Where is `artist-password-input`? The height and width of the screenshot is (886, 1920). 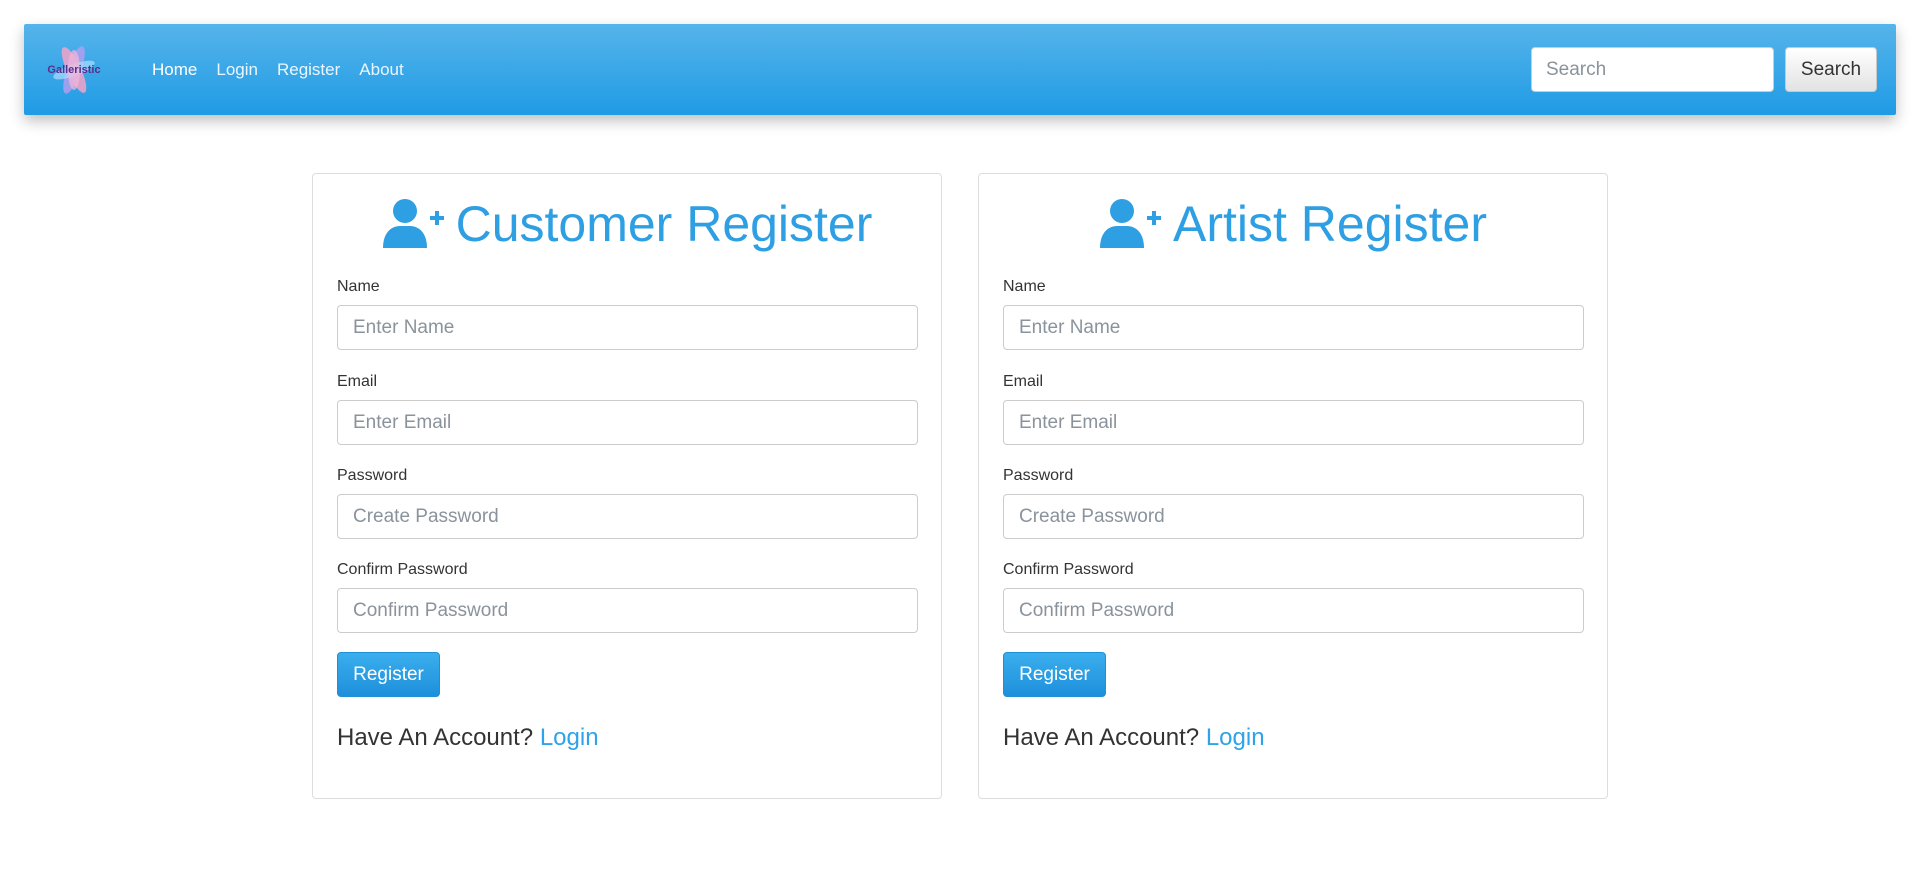 artist-password-input is located at coordinates (1293, 516).